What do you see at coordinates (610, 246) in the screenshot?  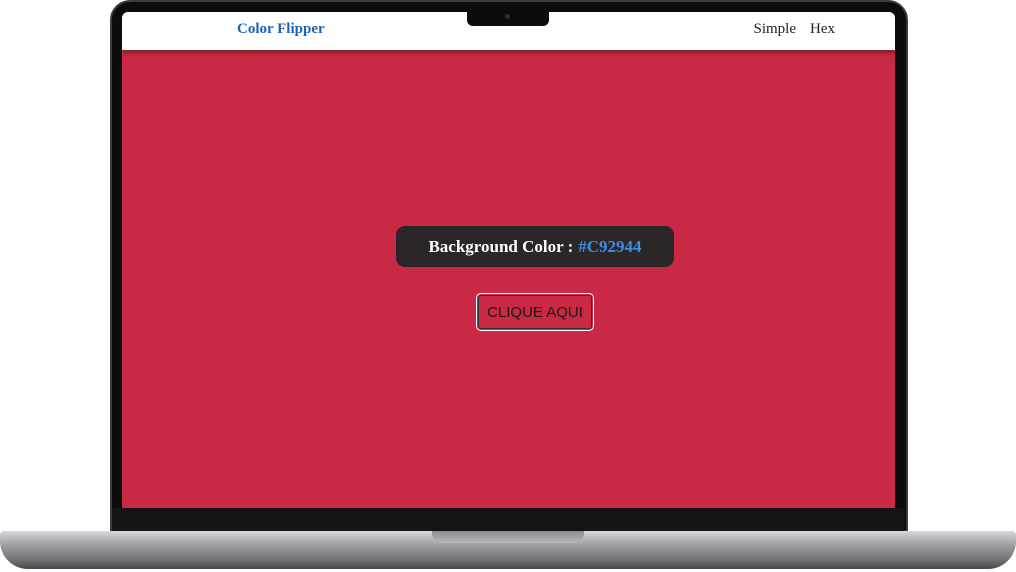 I see `color-hex-value: #C92944` at bounding box center [610, 246].